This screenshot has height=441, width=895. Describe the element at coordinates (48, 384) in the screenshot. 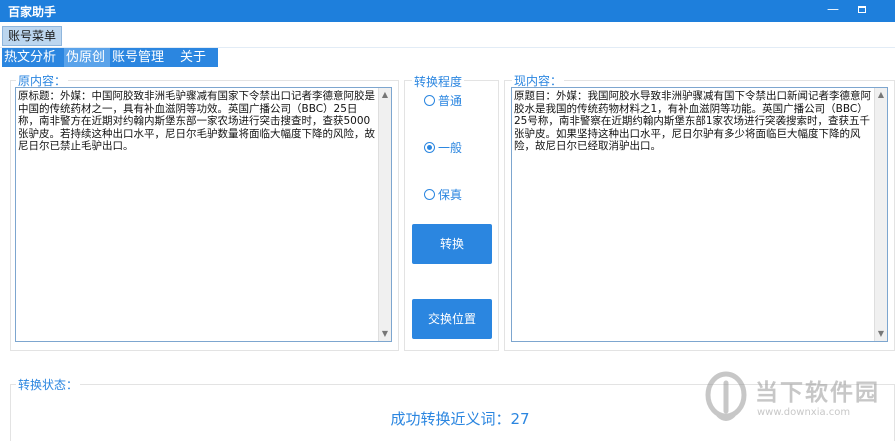

I see `status-label: 转换状态：` at that location.